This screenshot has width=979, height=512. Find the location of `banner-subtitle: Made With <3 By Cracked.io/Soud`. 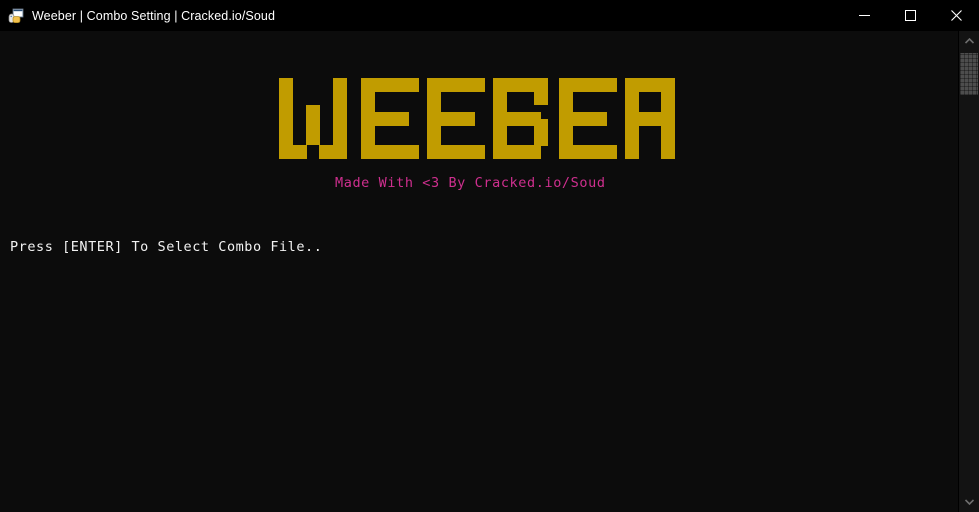

banner-subtitle: Made With <3 By Cracked.io/Soud is located at coordinates (470, 183).